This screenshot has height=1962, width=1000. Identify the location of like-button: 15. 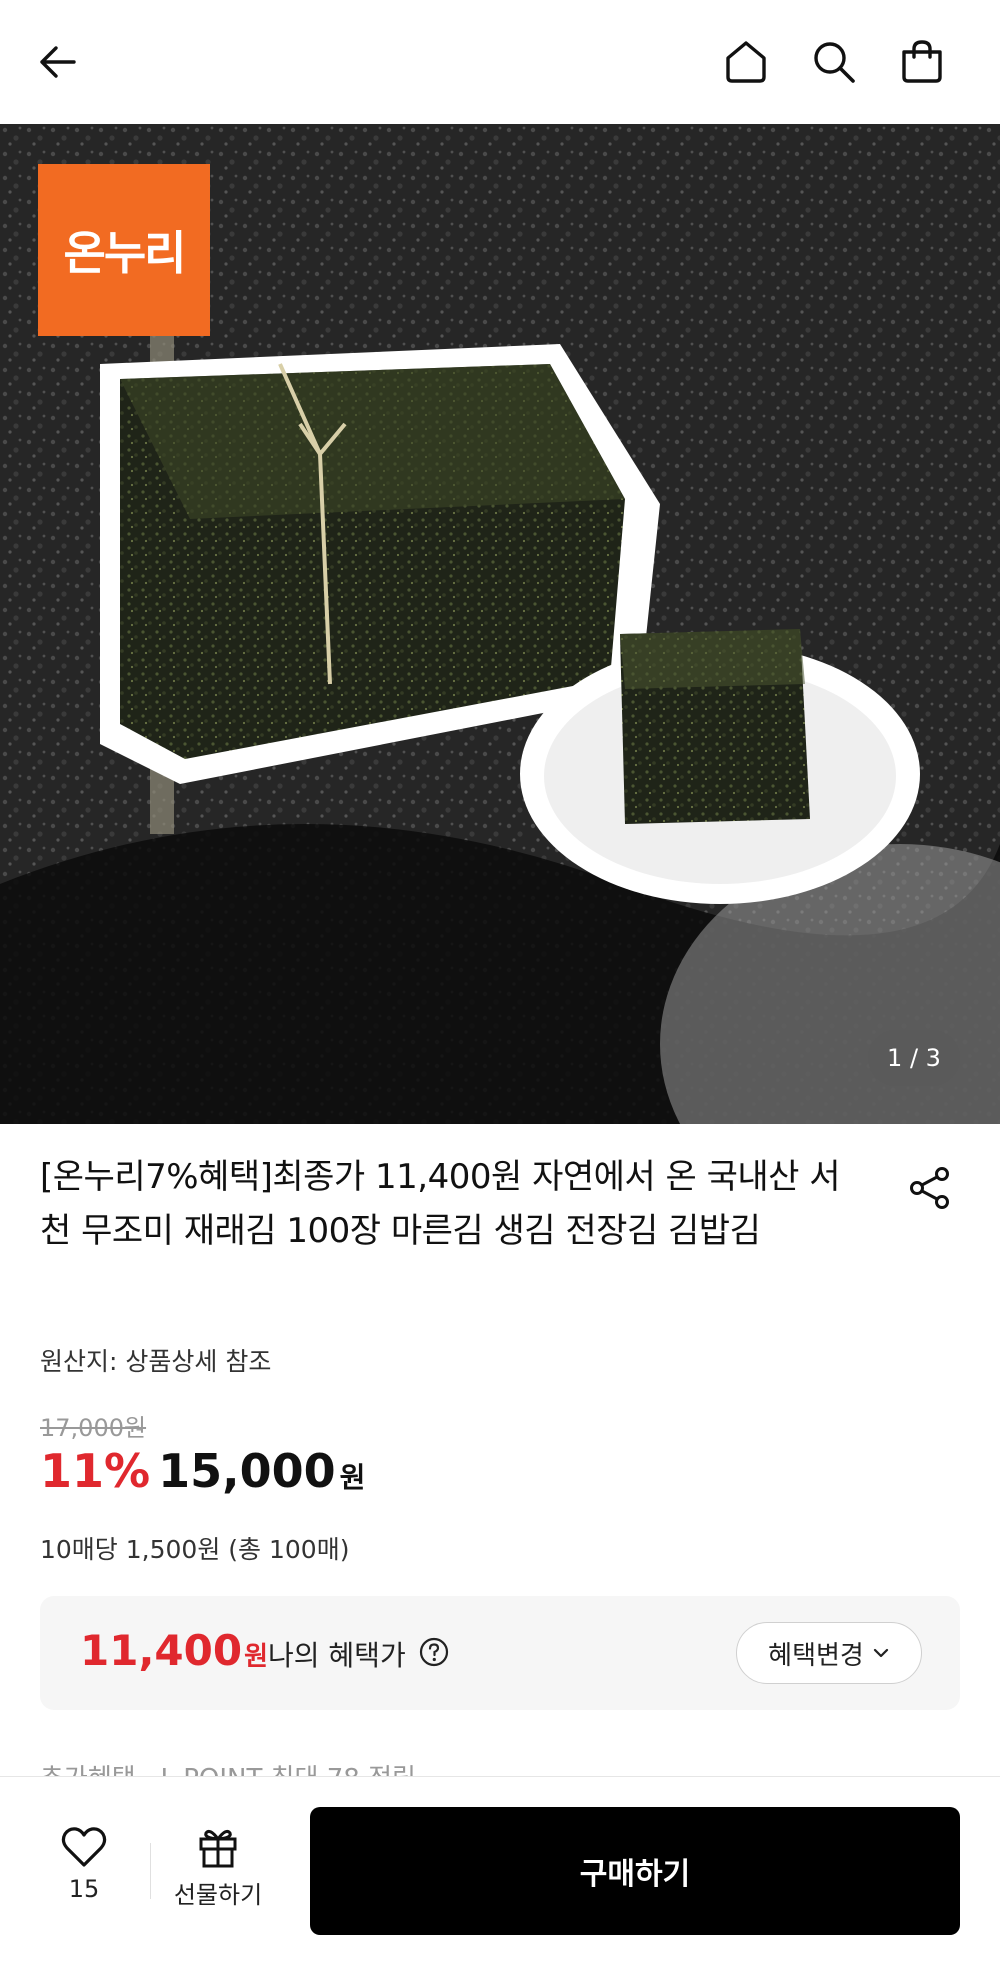
(84, 1875).